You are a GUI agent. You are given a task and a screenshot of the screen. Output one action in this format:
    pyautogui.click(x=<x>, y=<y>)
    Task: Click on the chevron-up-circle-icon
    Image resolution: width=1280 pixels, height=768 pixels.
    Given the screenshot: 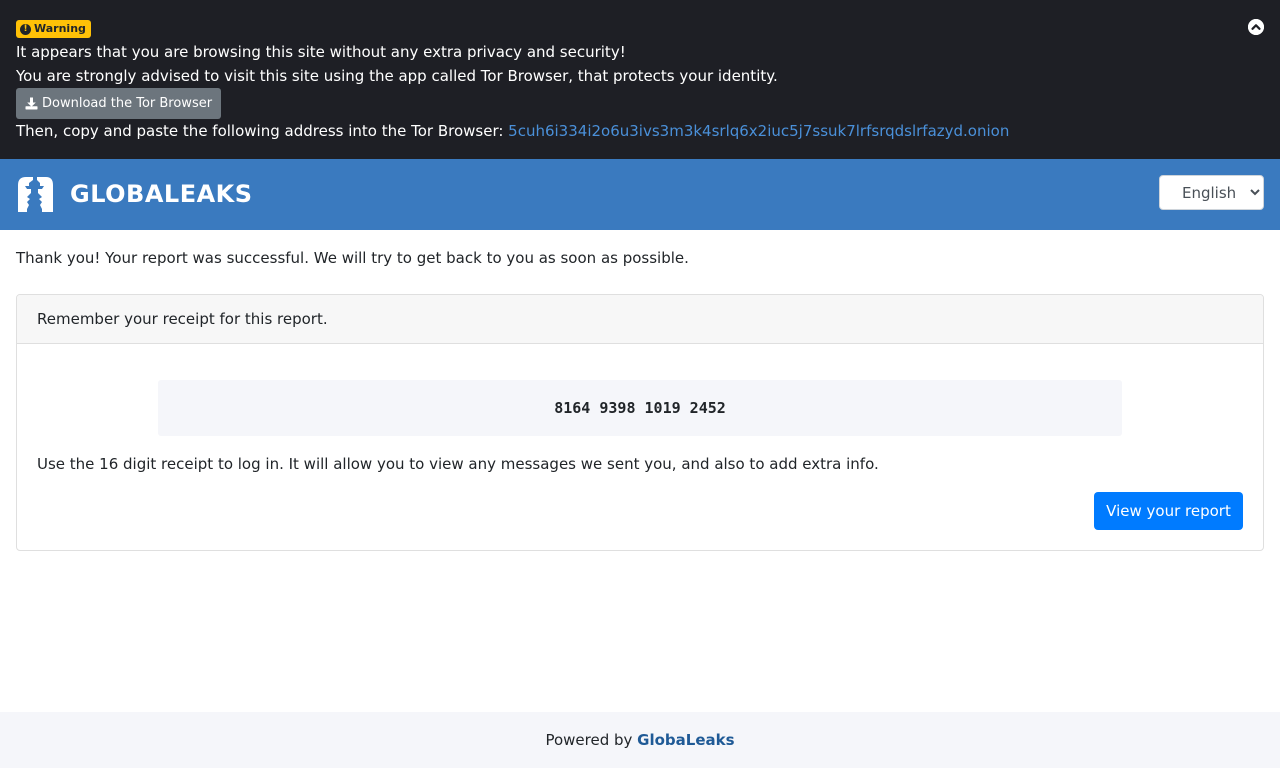 What is the action you would take?
    pyautogui.click(x=1256, y=27)
    